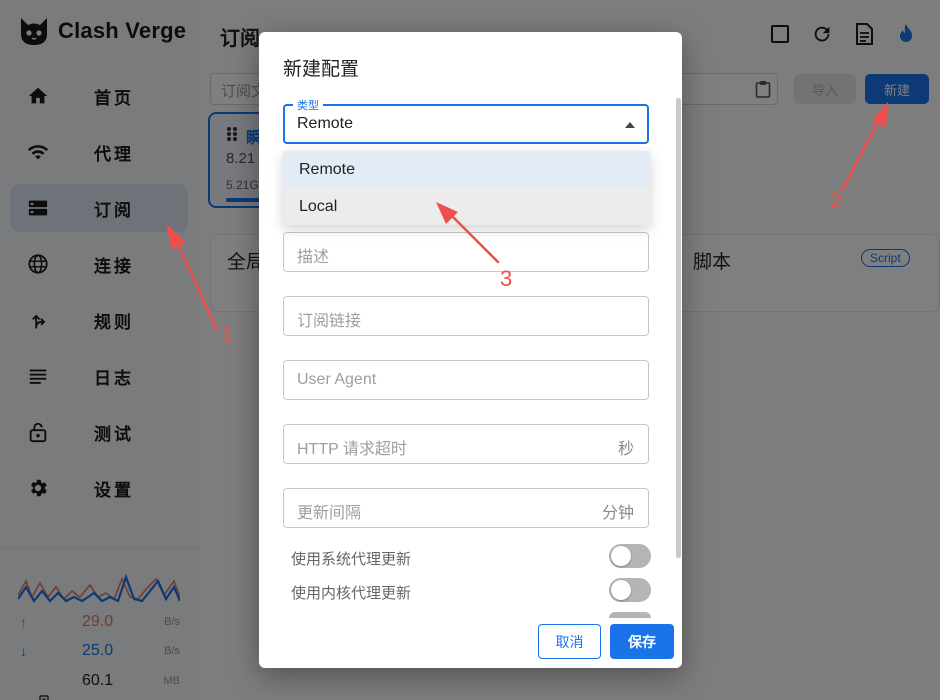 Image resolution: width=940 pixels, height=700 pixels. What do you see at coordinates (506, 278) in the screenshot?
I see `annotation-step-3: 3` at bounding box center [506, 278].